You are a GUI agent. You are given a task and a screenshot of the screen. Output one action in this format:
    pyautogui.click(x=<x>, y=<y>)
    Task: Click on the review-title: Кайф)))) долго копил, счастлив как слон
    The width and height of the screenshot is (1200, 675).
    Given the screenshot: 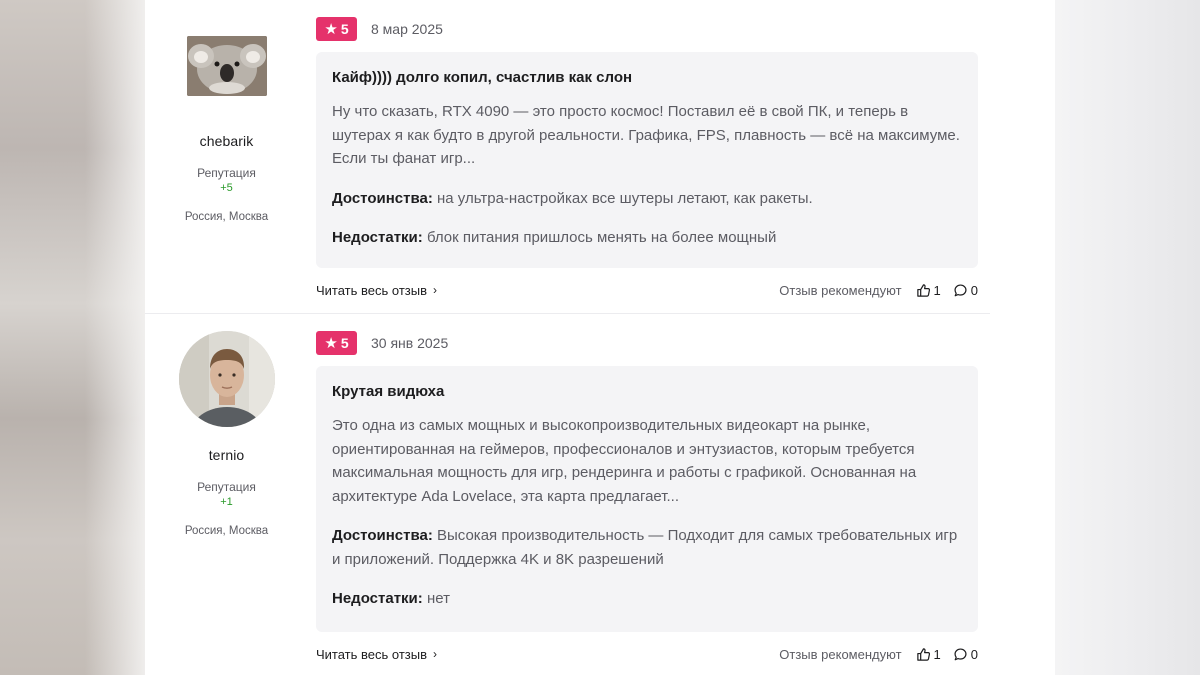 What is the action you would take?
    pyautogui.click(x=647, y=77)
    